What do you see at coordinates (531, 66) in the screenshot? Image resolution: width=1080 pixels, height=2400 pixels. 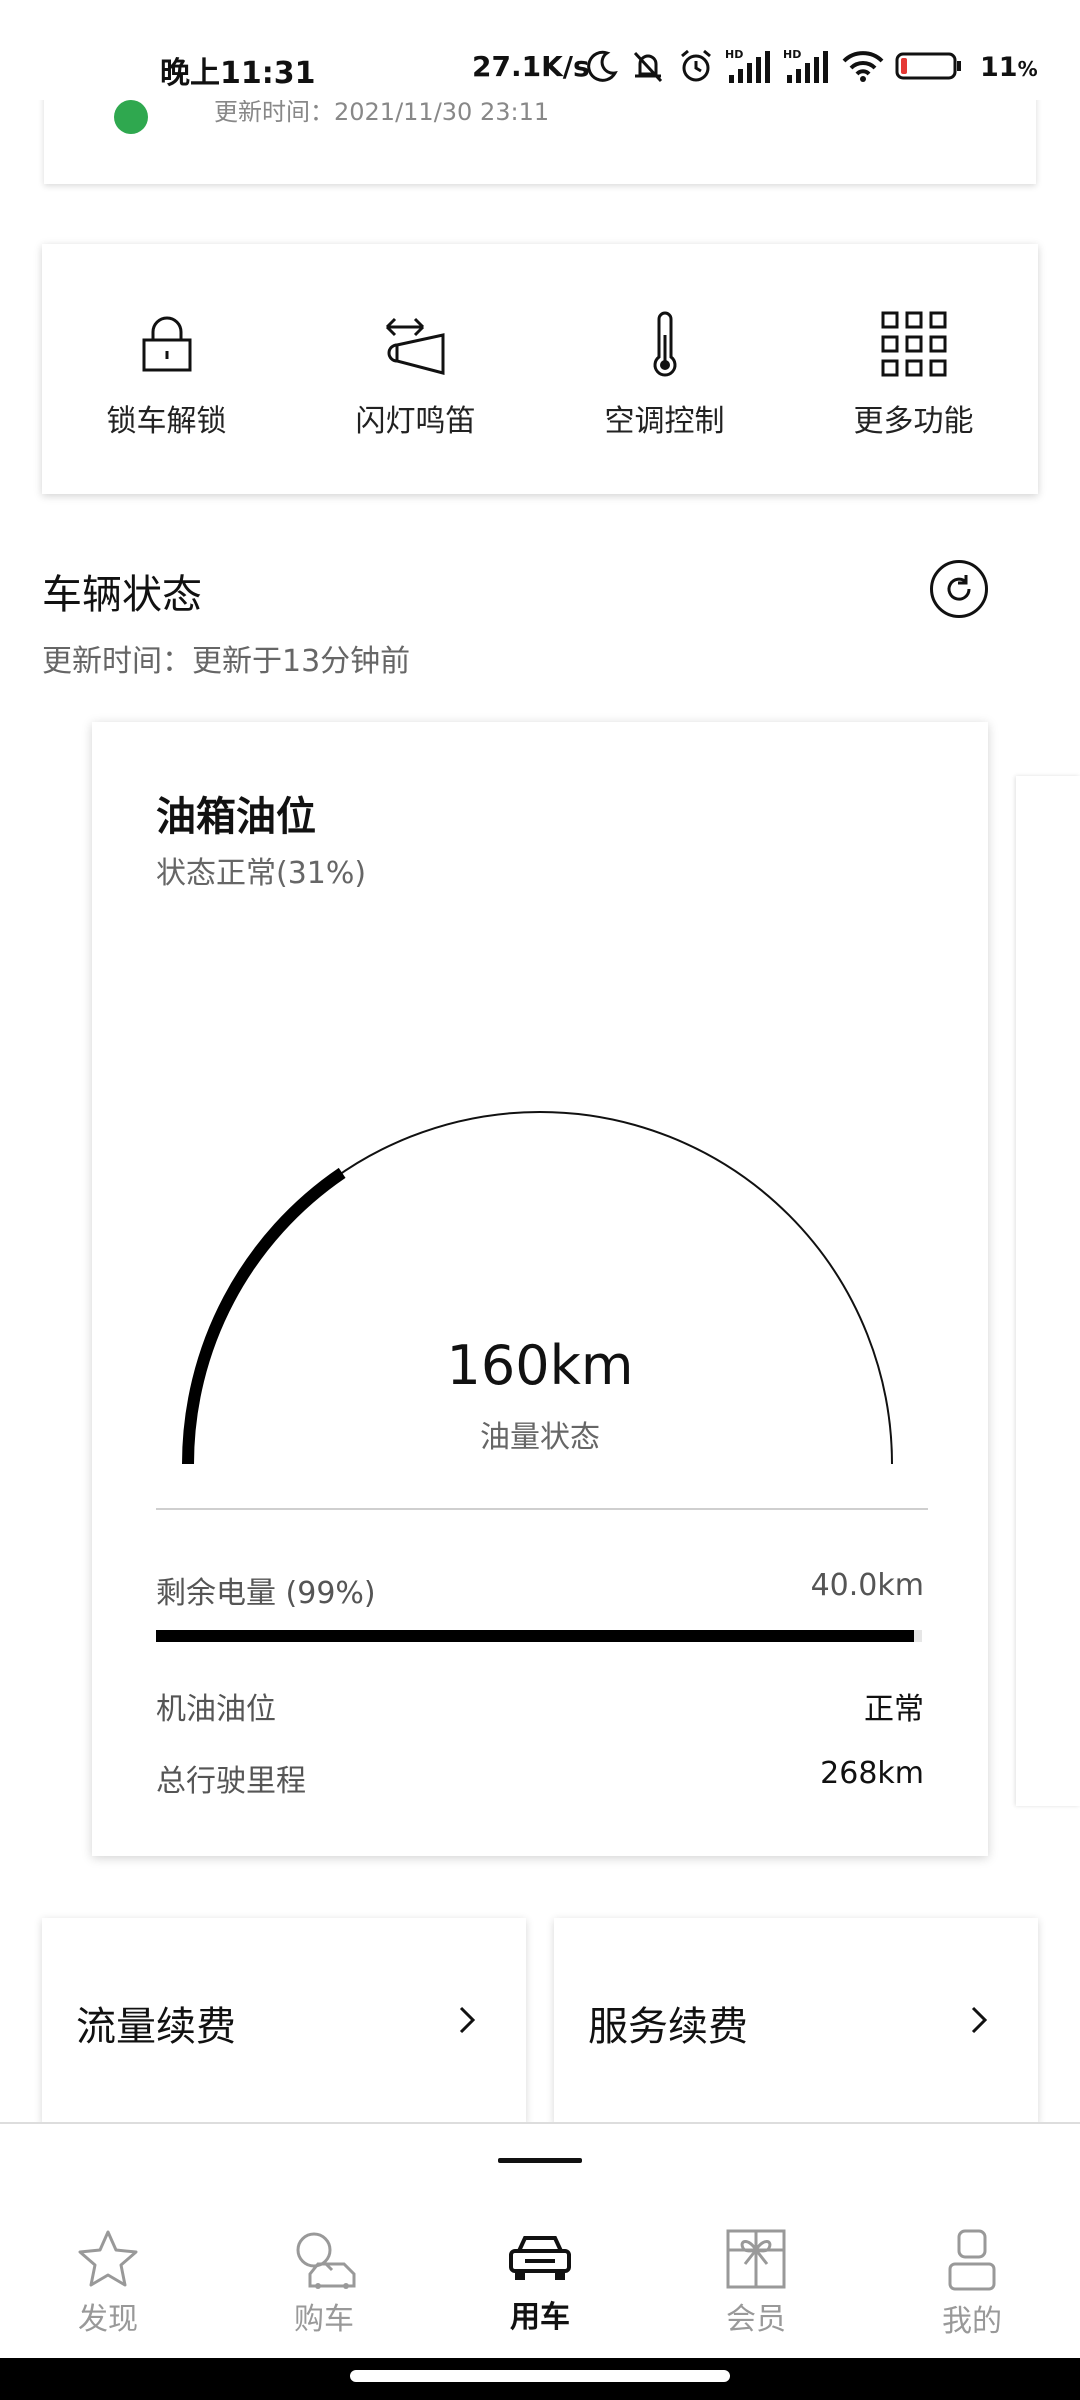 I see `network-speed: 27.1K/s` at bounding box center [531, 66].